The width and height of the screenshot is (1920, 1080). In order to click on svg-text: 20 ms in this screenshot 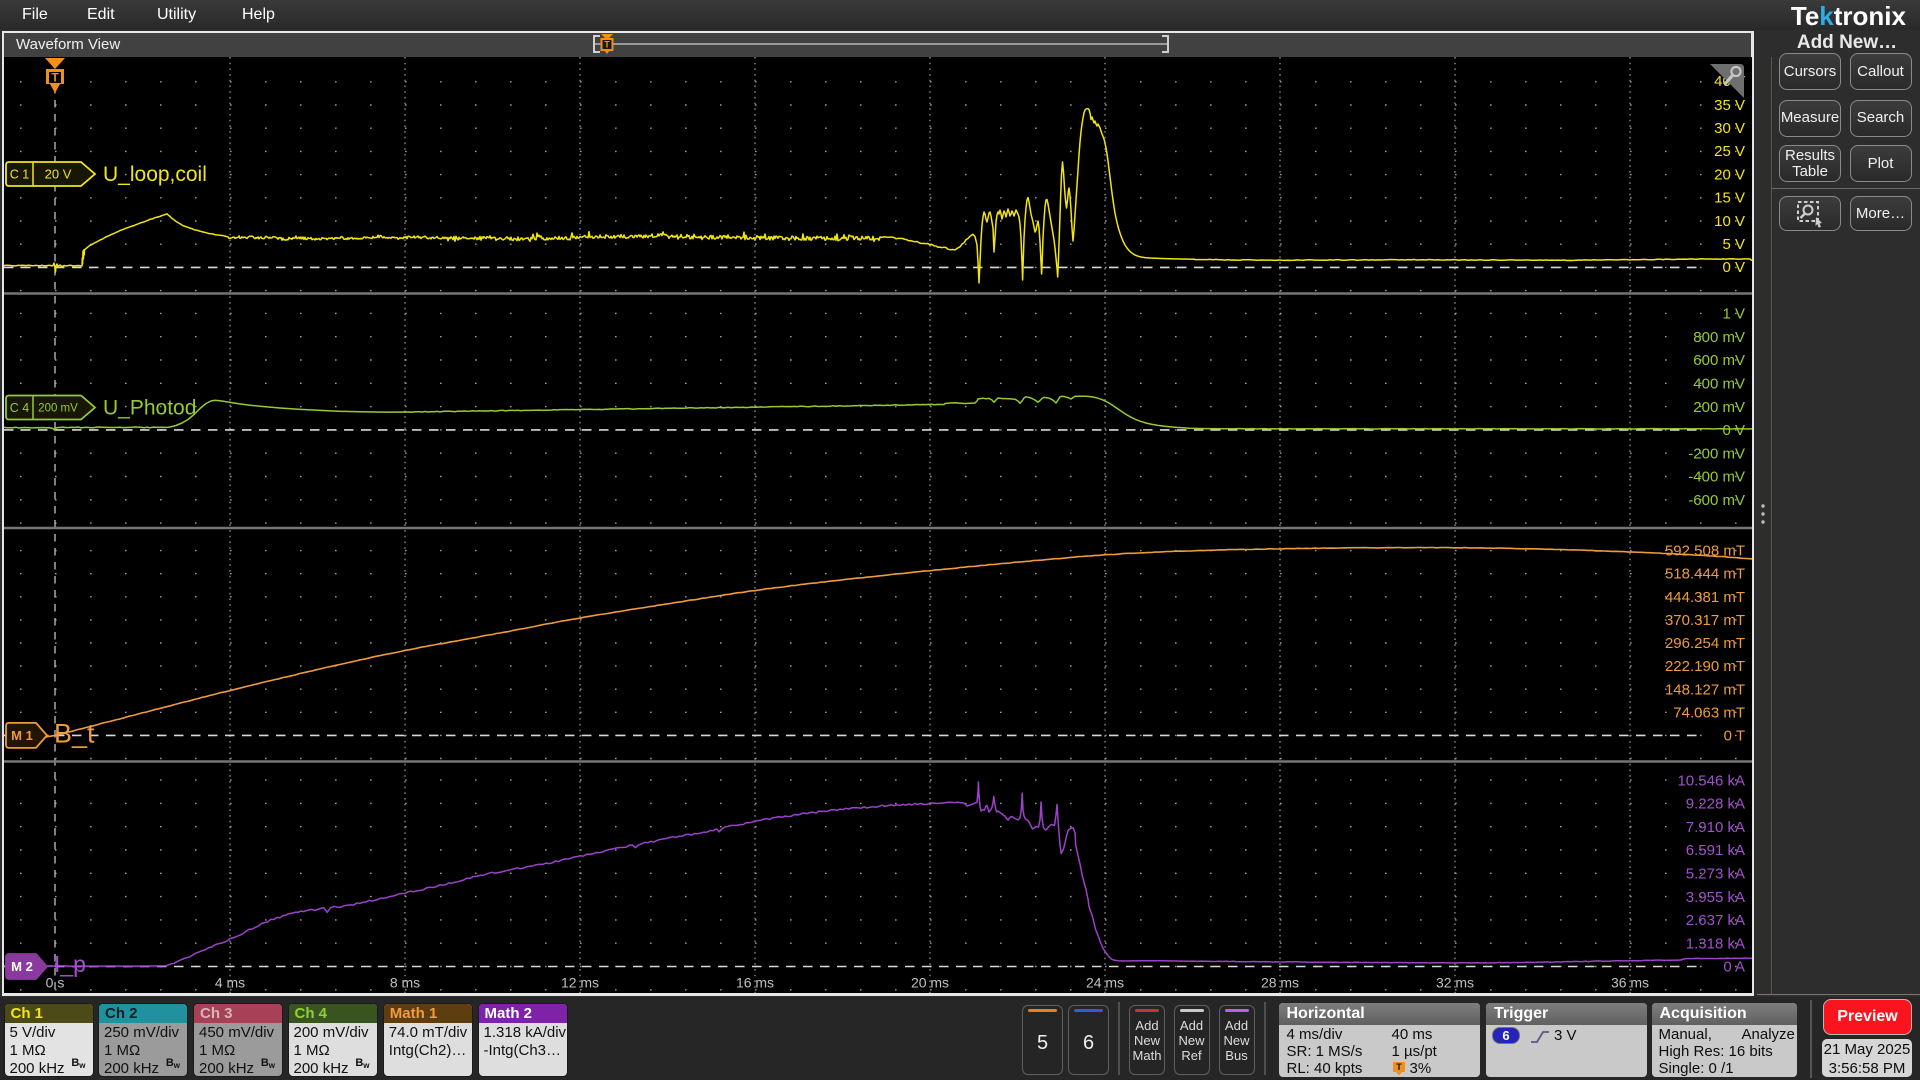, I will do `click(930, 983)`.